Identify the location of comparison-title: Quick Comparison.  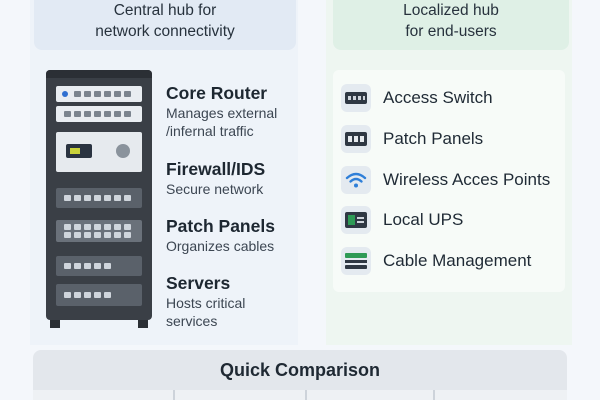
(300, 370).